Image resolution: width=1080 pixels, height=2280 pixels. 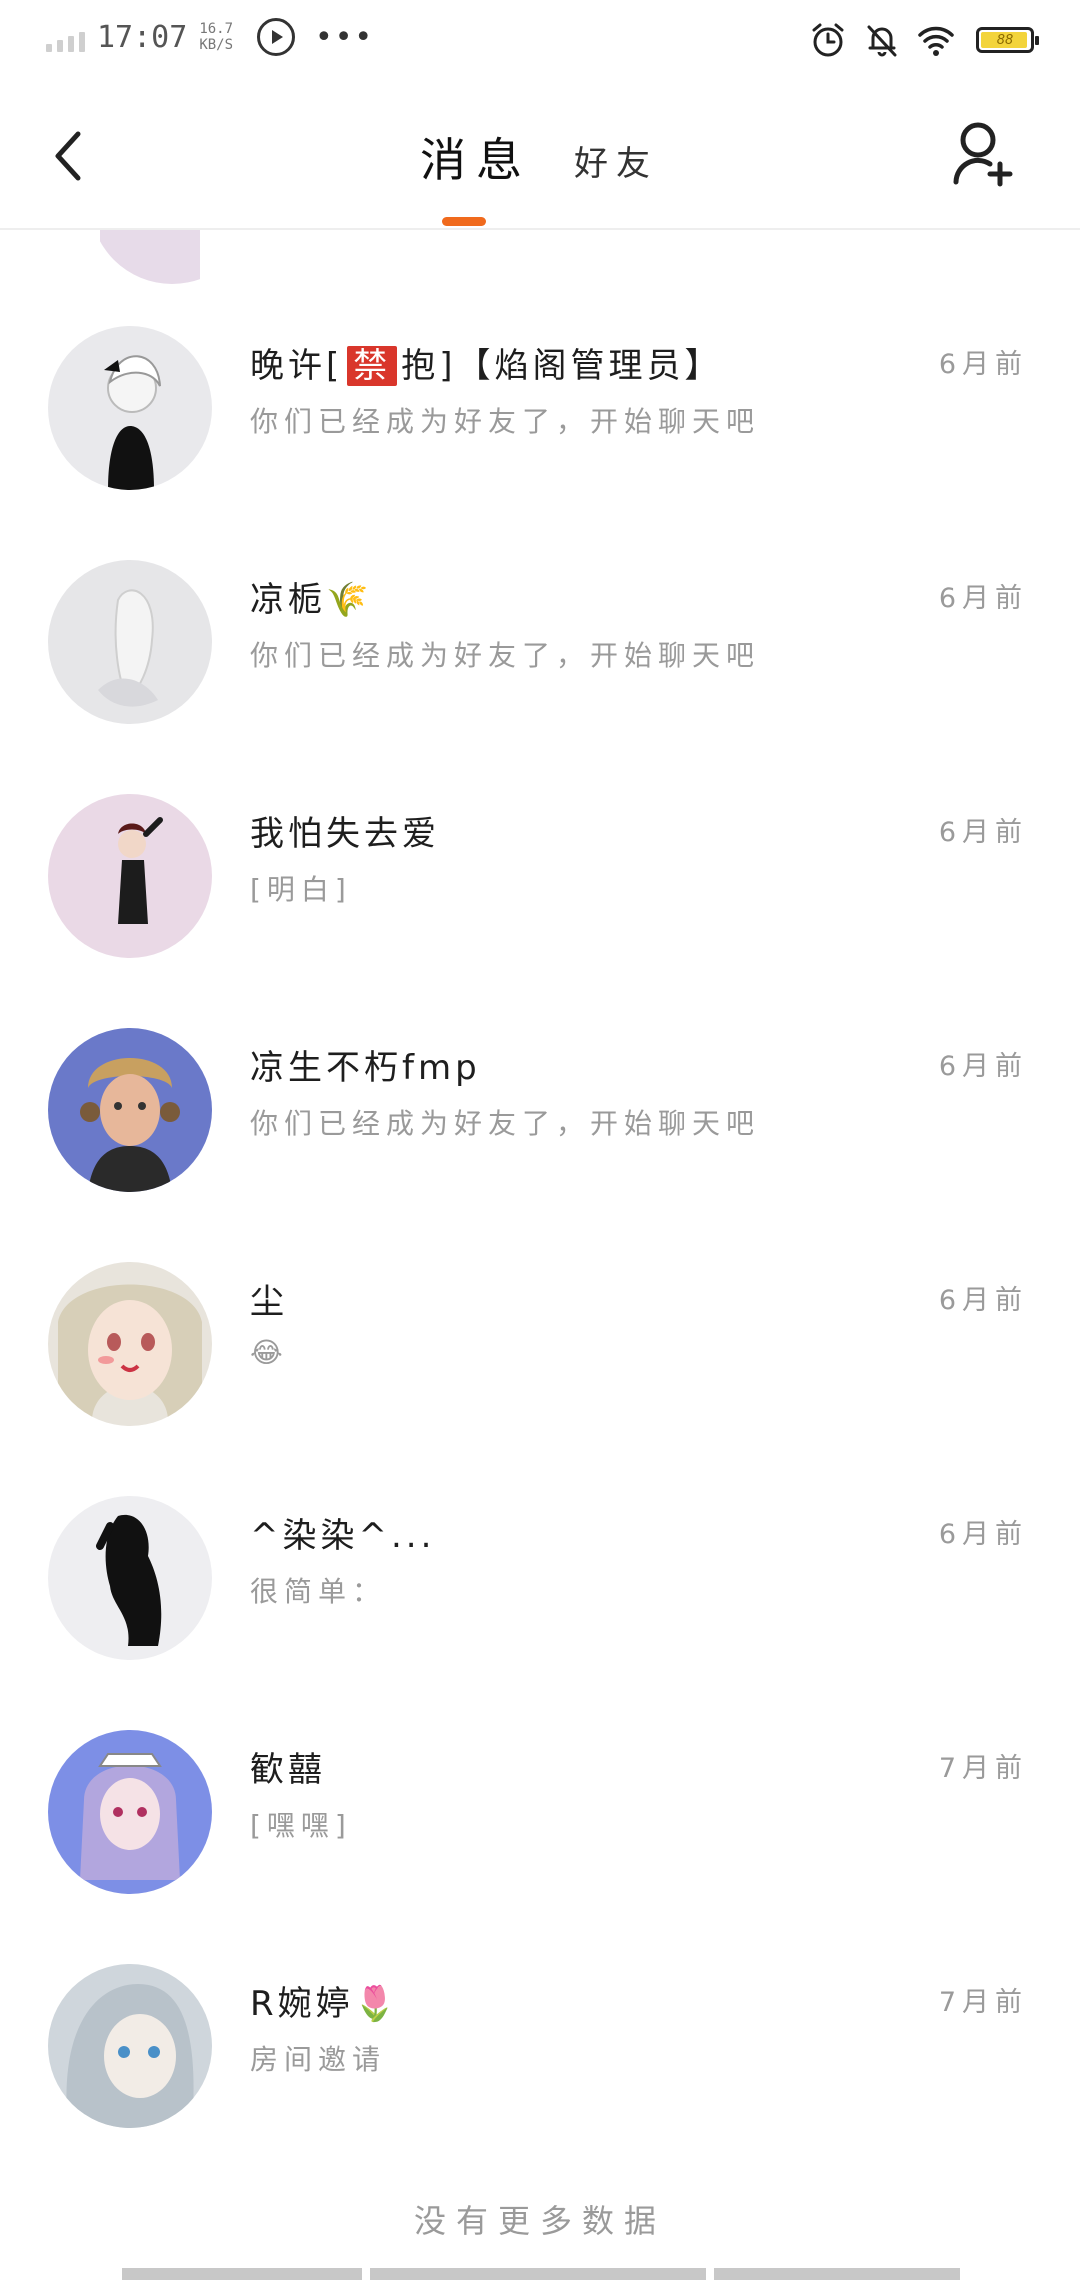 I want to click on status-bar: 17:07 16.7 KB/S ••• 88, so click(x=540, y=40).